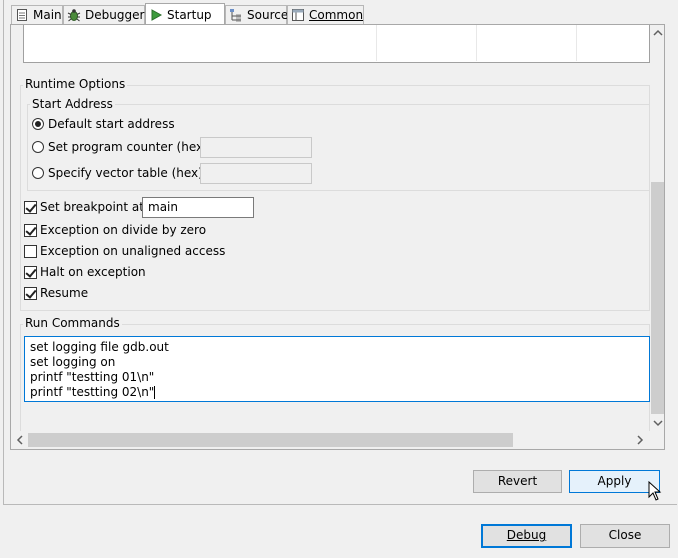 This screenshot has height=558, width=678. What do you see at coordinates (115, 15) in the screenshot?
I see `tab-debugger-label: Debugger` at bounding box center [115, 15].